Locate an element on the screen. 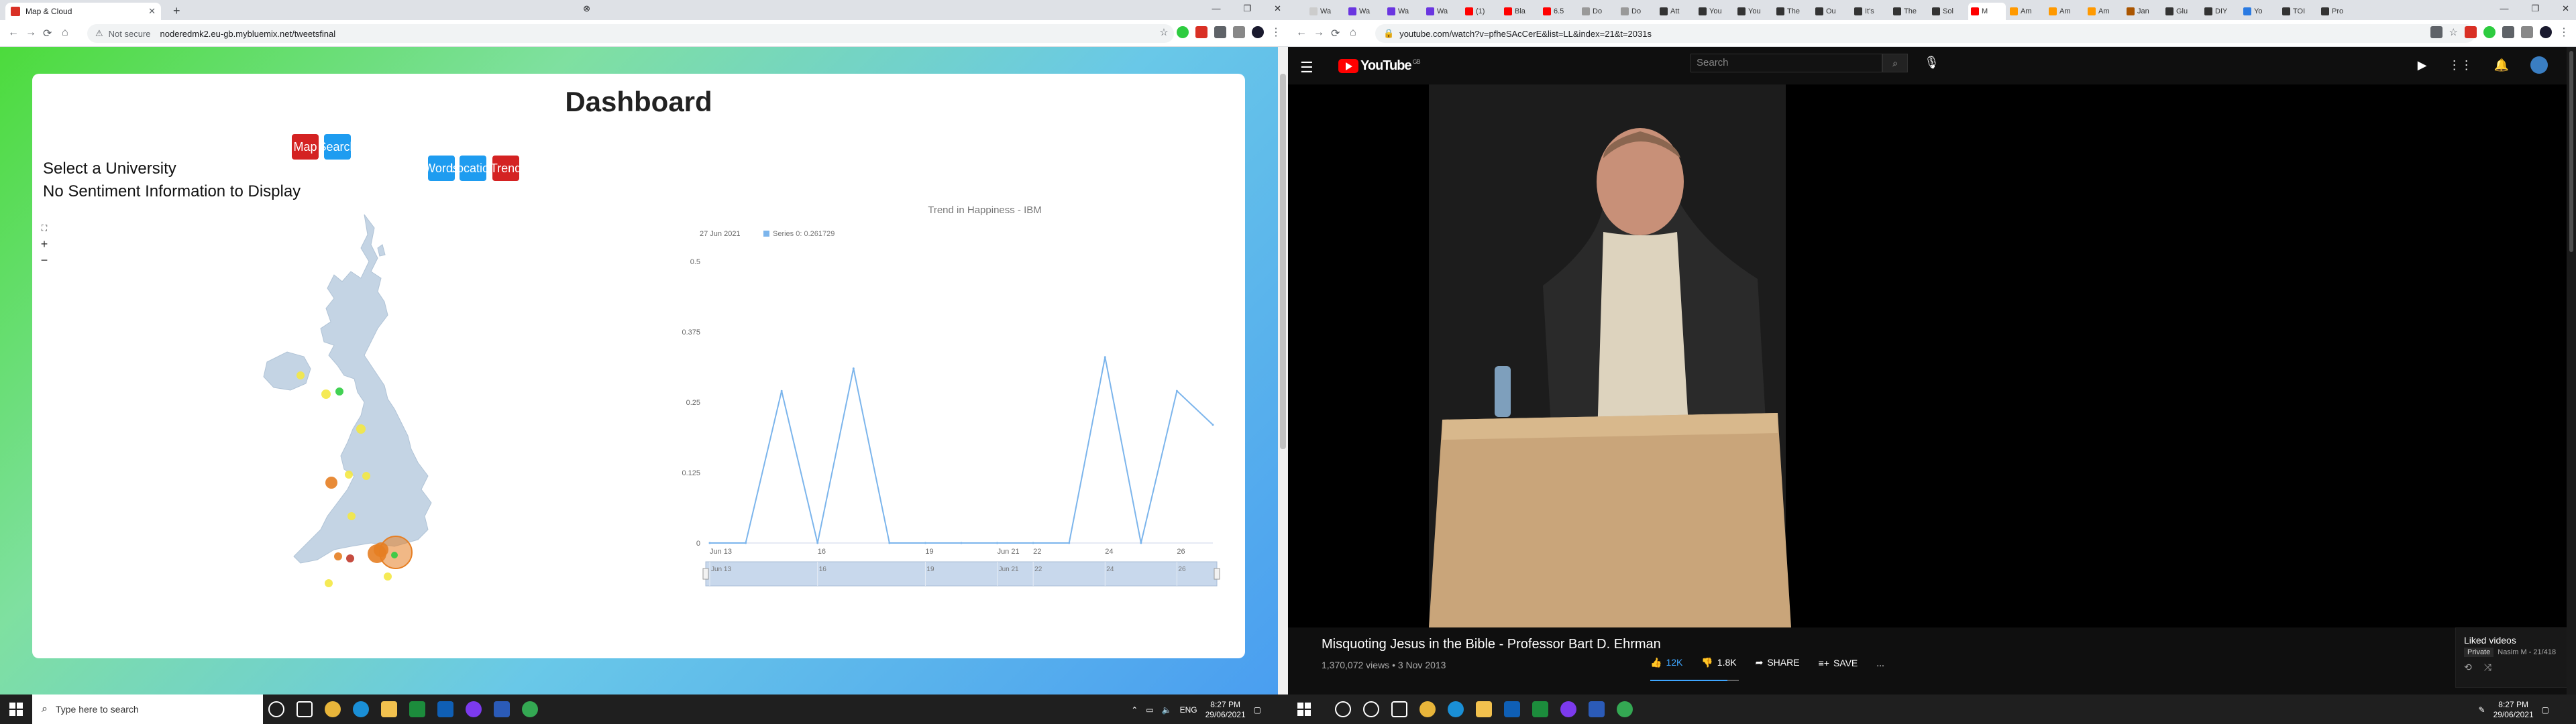  cortana-icon is located at coordinates (1371, 709).